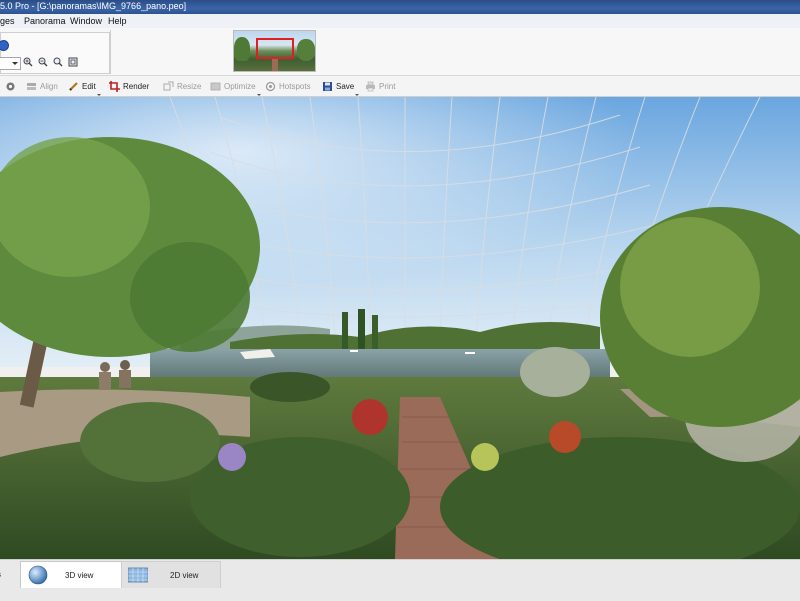  Describe the element at coordinates (89, 86) in the screenshot. I see `edit-label: Edit` at that location.